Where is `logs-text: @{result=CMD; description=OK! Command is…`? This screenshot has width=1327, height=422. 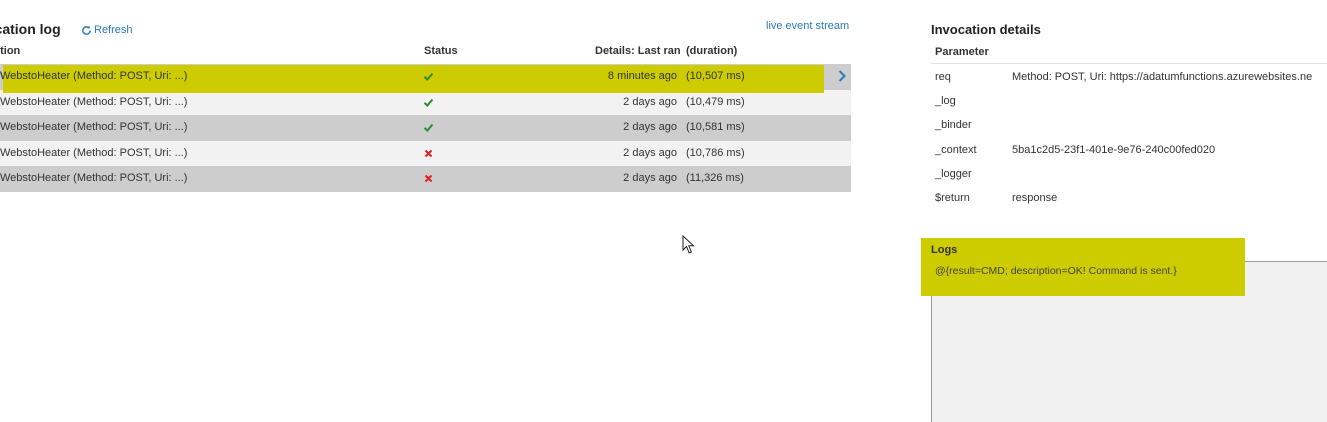 logs-text: @{result=CMD; description=OK! Command is… is located at coordinates (1056, 271).